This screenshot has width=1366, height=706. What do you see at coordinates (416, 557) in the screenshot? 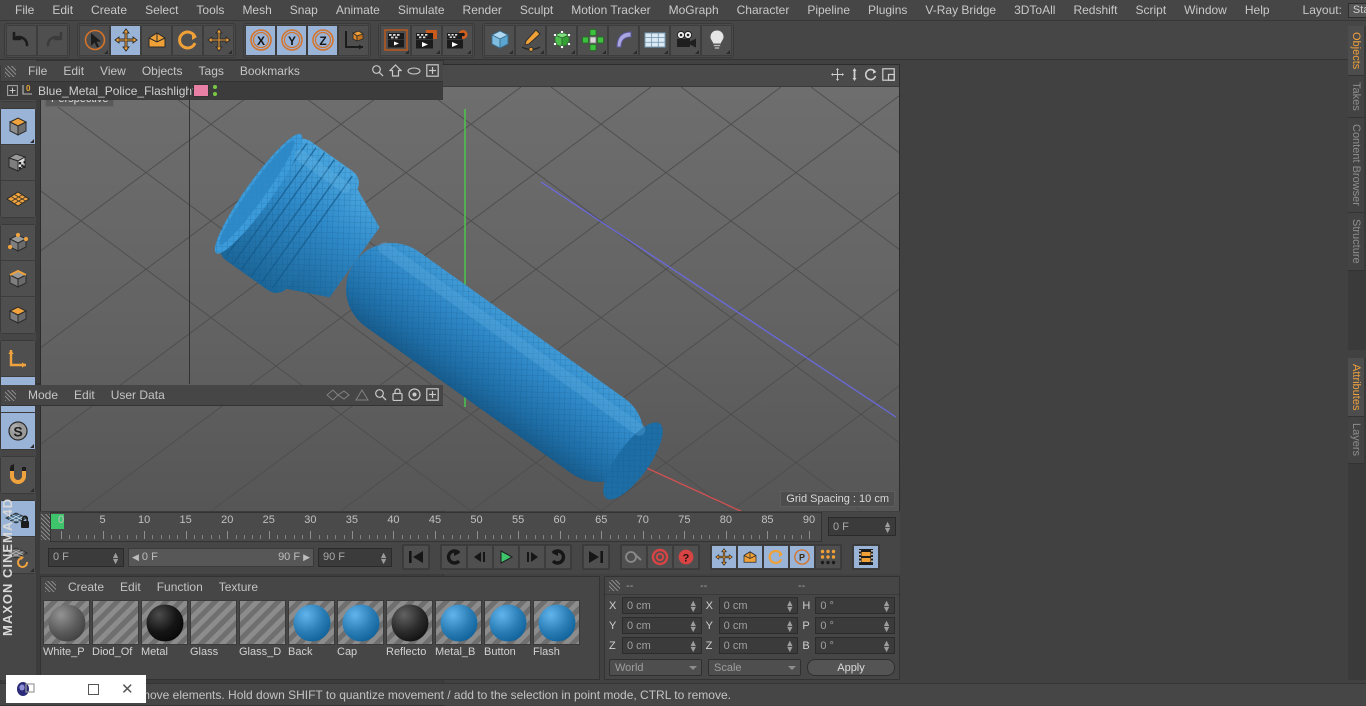
I see `go-to-start-button` at bounding box center [416, 557].